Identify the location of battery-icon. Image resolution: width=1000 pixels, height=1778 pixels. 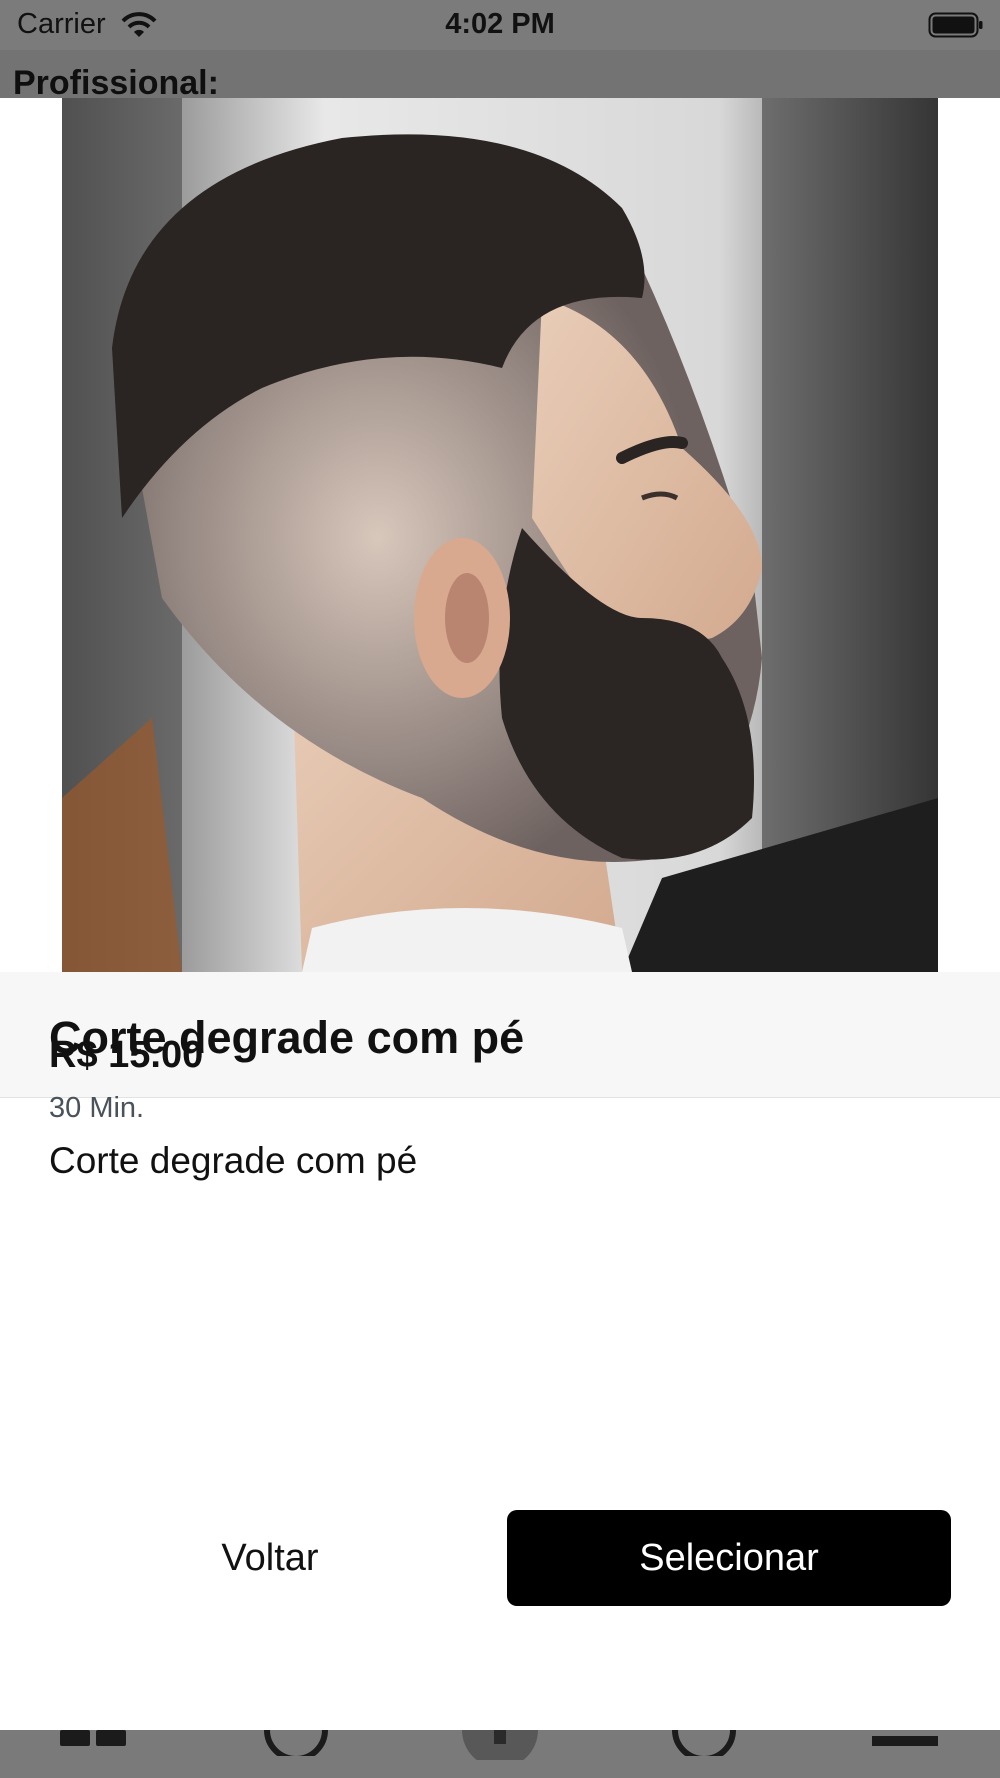
(956, 25).